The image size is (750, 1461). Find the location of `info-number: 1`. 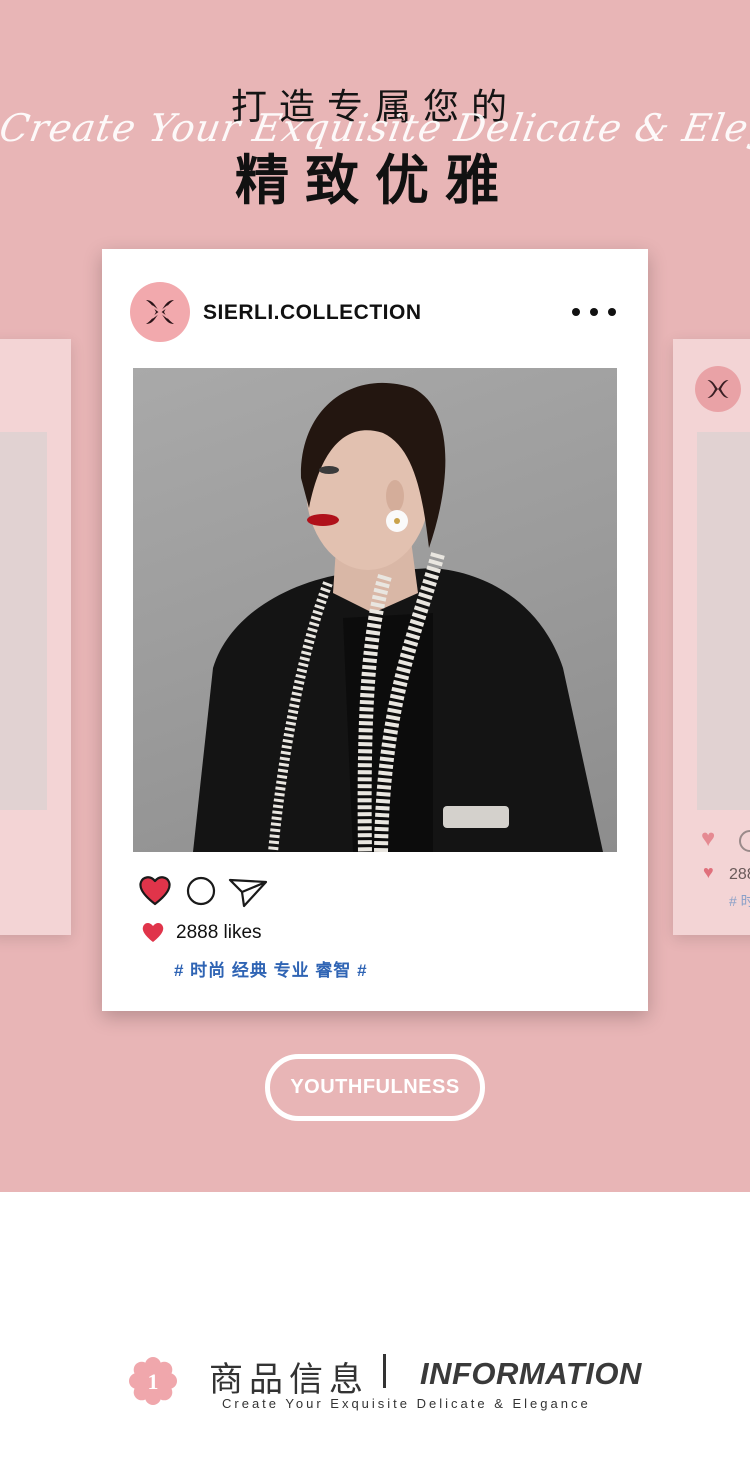

info-number: 1 is located at coordinates (153, 1381).